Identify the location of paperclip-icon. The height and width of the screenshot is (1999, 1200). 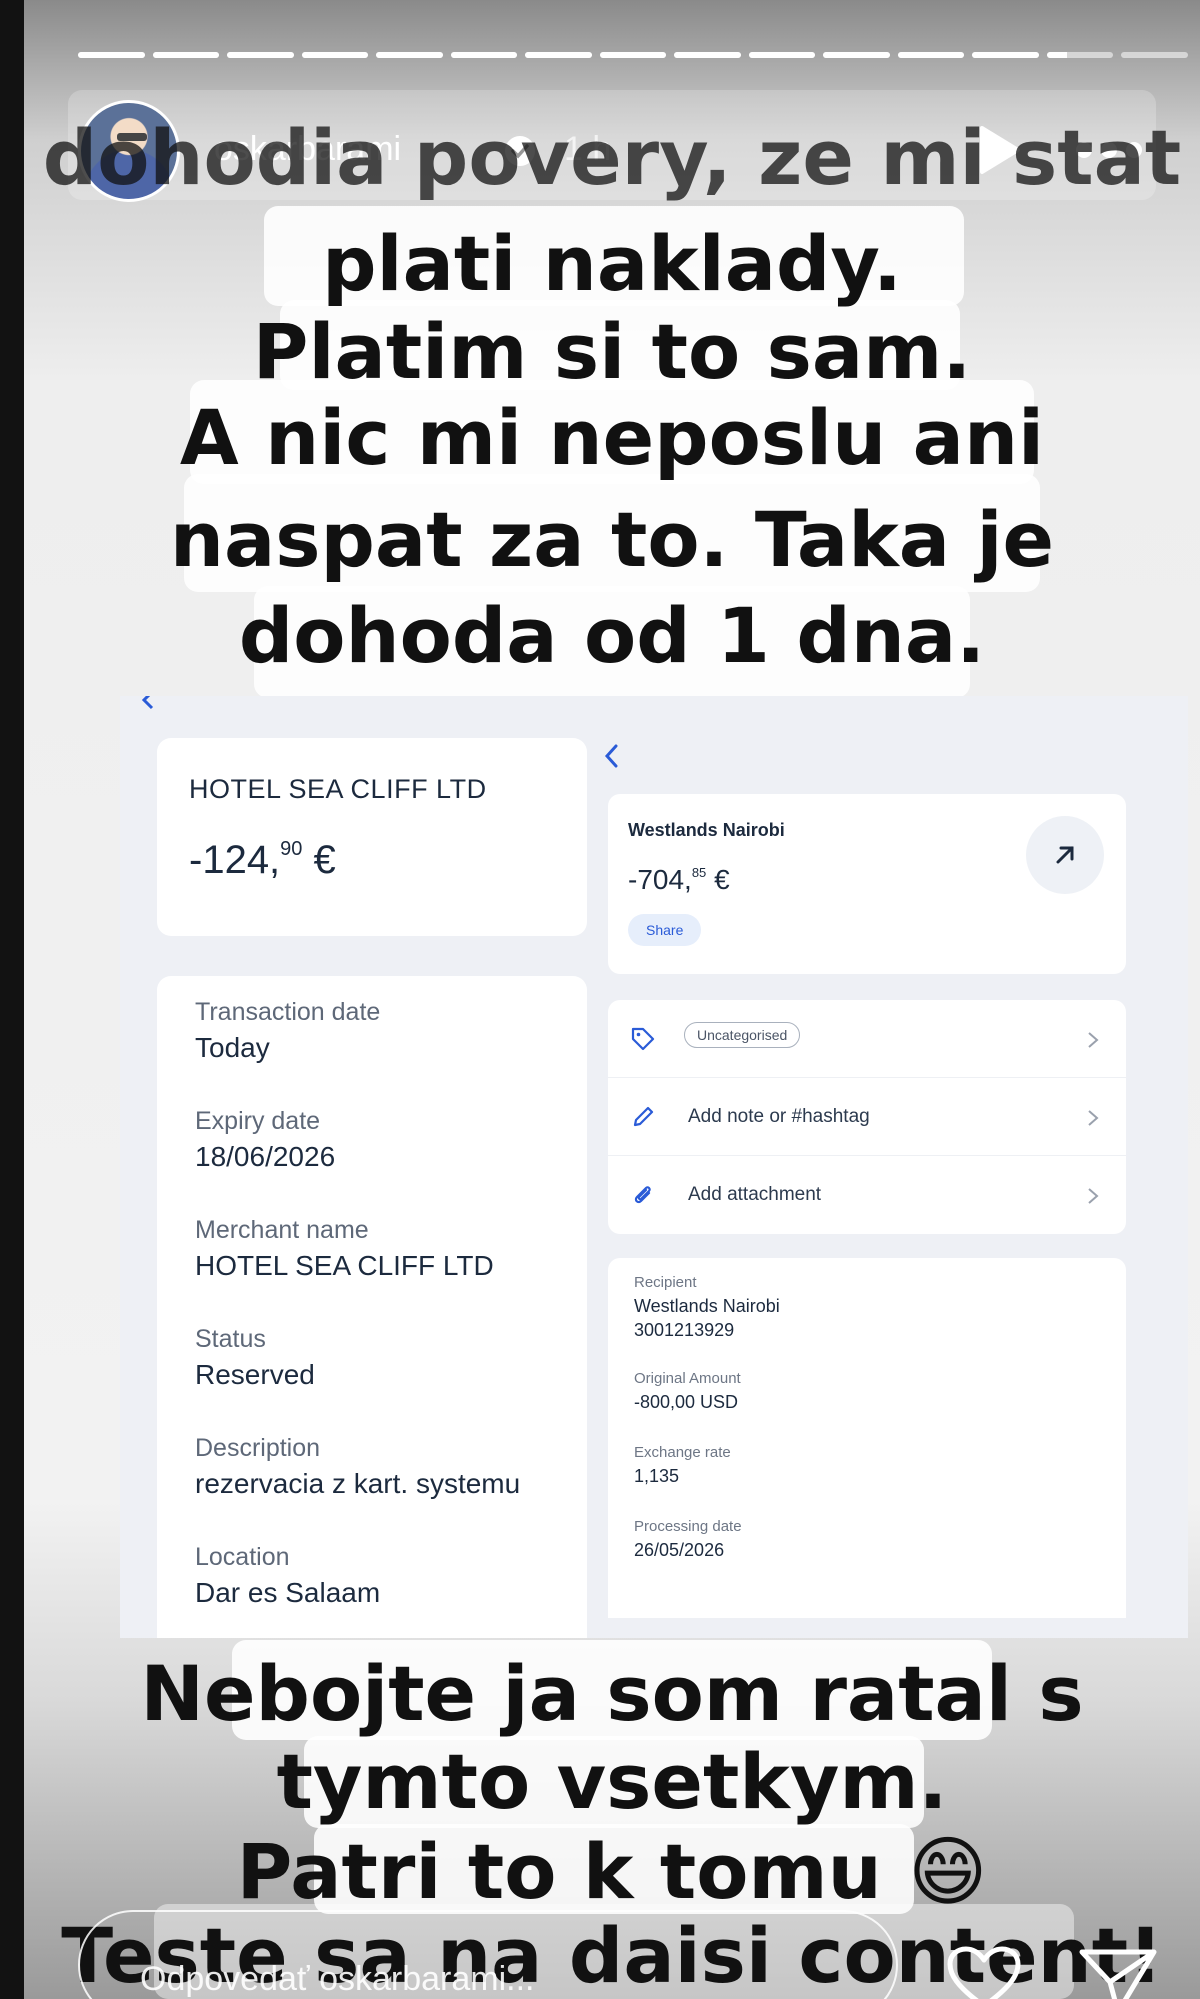
(642, 1195).